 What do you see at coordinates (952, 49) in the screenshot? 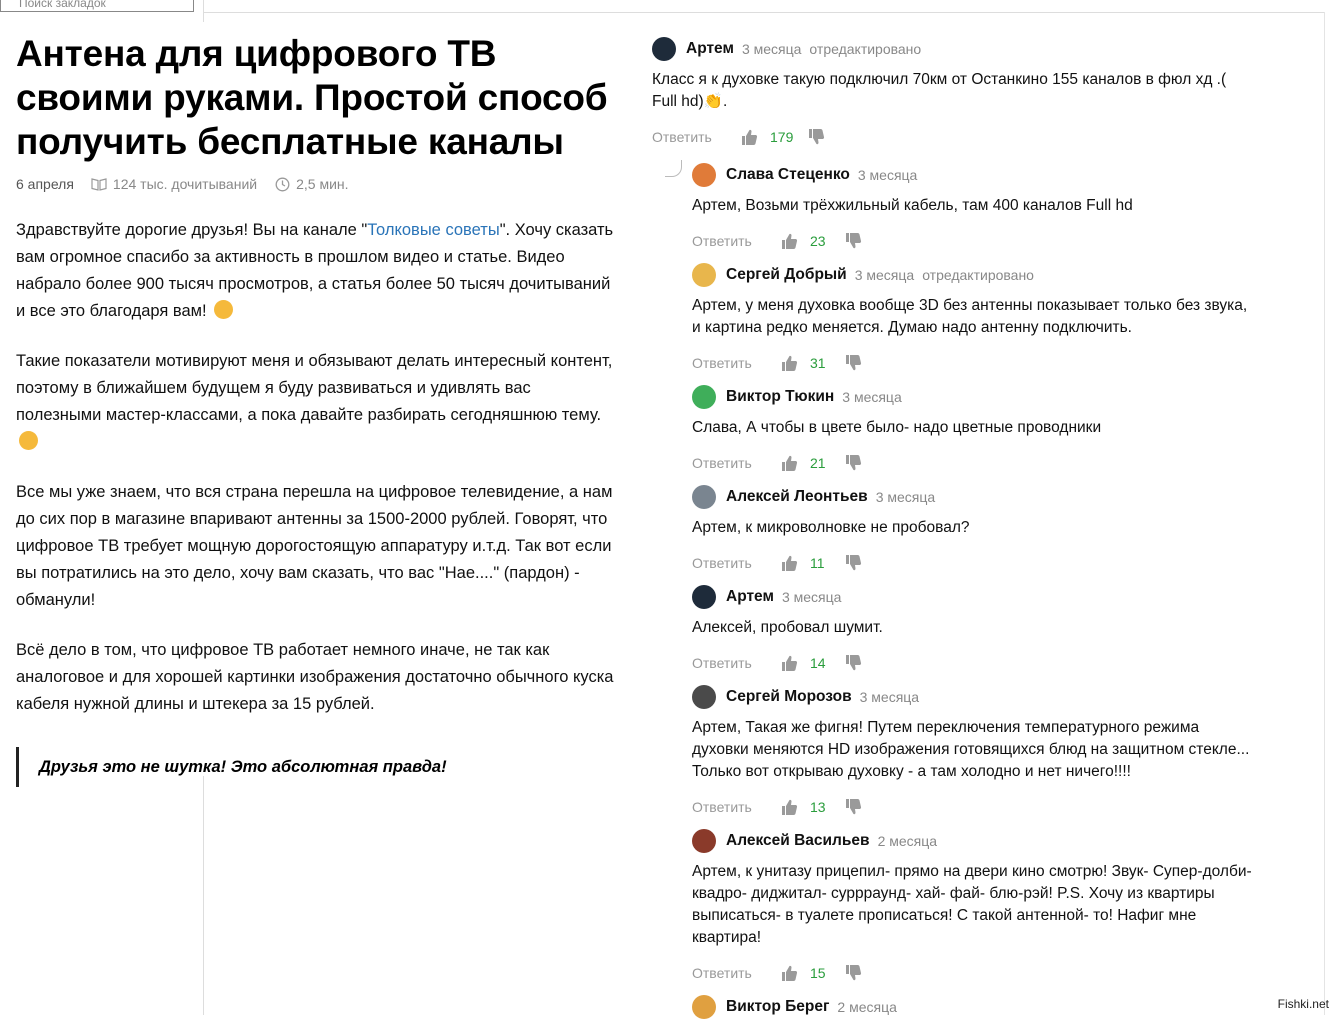
I see `comment-header: Артем 3 месяца отредактировано` at bounding box center [952, 49].